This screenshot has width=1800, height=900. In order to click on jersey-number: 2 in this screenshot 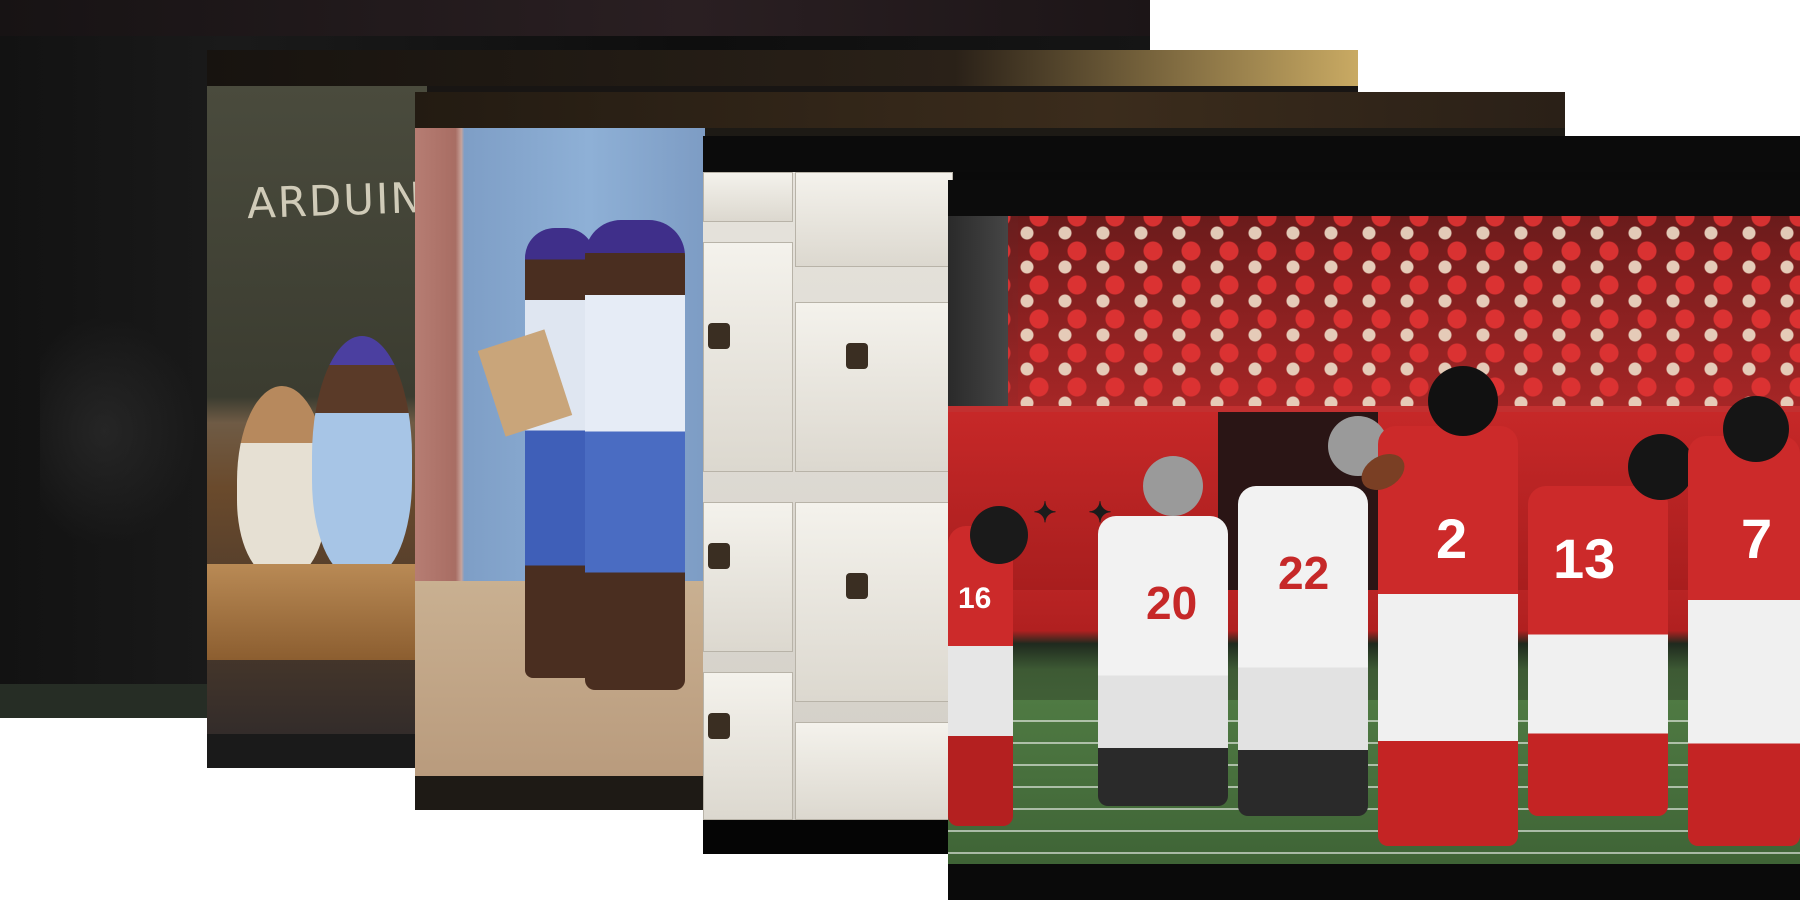, I will do `click(1452, 538)`.